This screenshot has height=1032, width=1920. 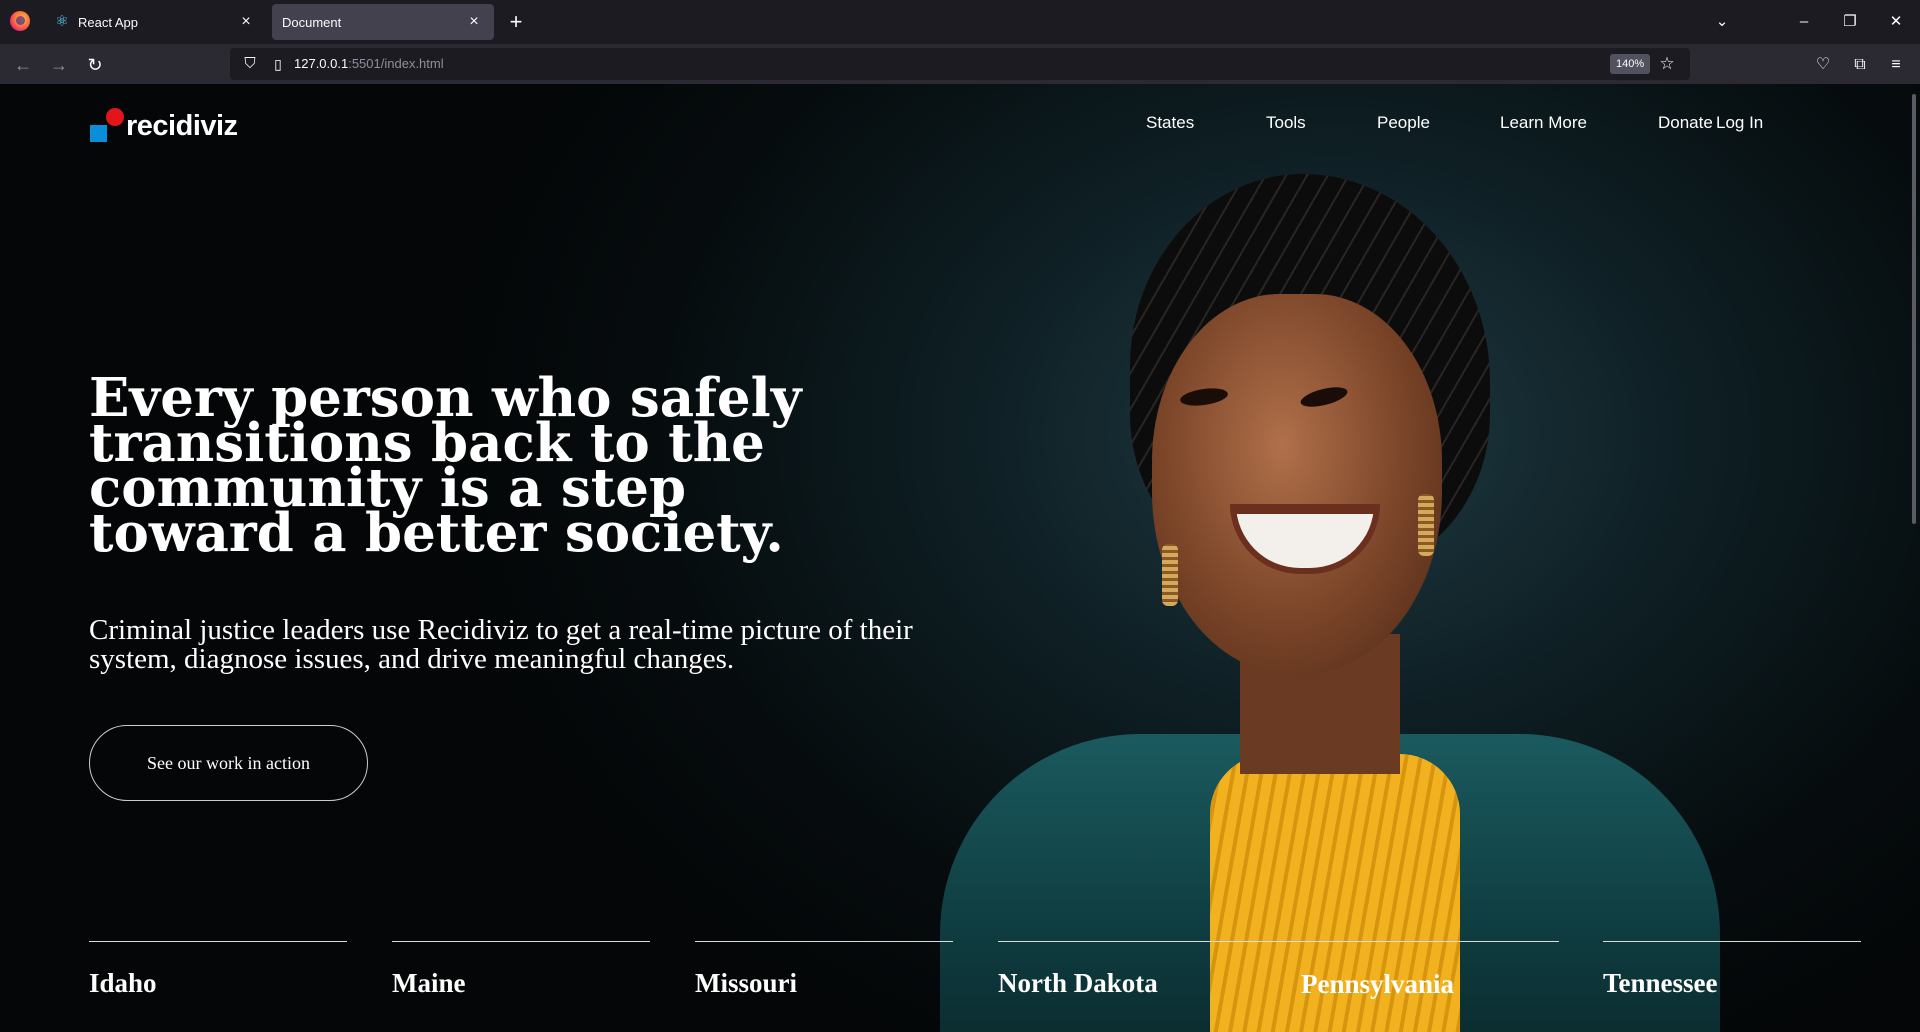 I want to click on state-item-pennsylvania: Pennsylvania, so click(x=1430, y=970).